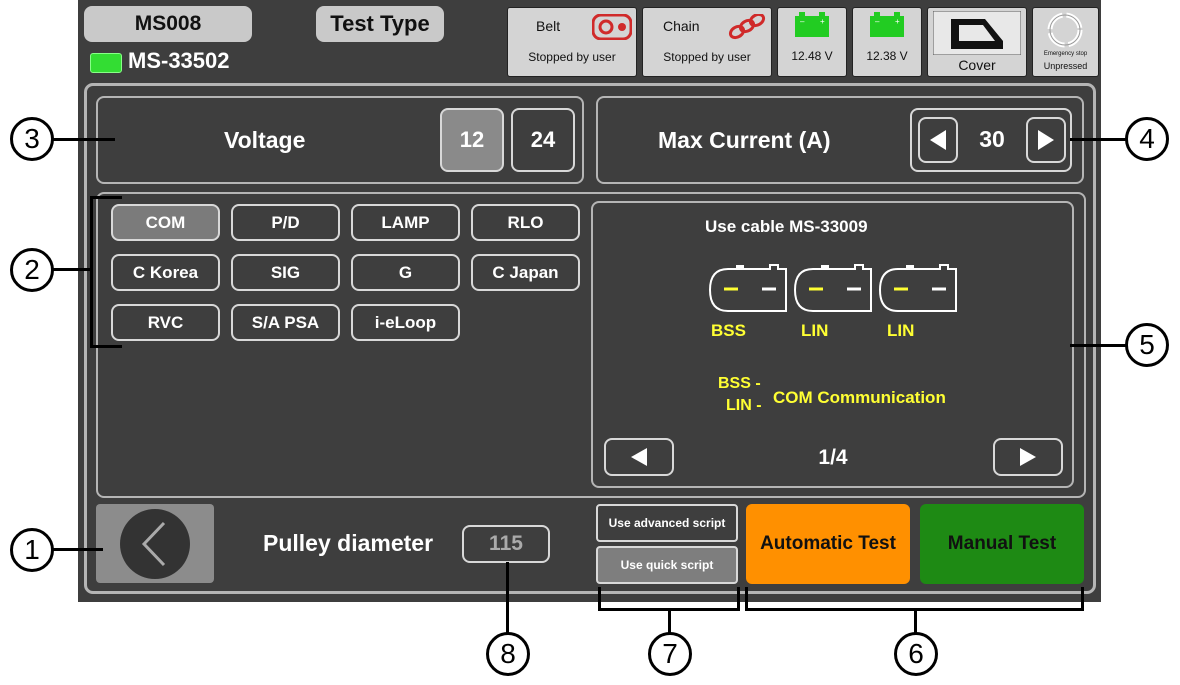  What do you see at coordinates (977, 35) in the screenshot?
I see `cover-icon` at bounding box center [977, 35].